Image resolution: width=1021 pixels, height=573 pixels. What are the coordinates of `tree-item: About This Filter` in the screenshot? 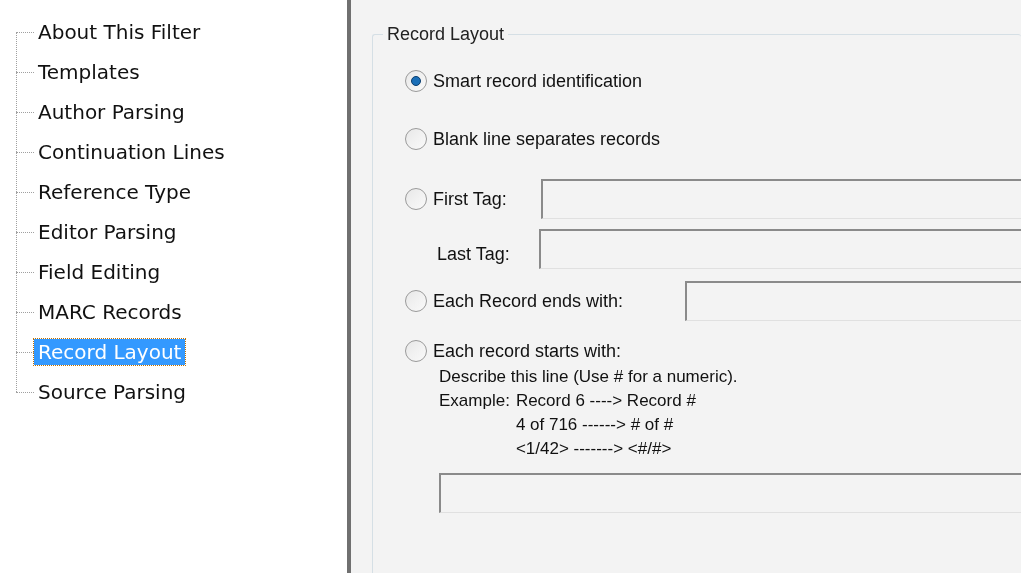 It's located at (119, 32).